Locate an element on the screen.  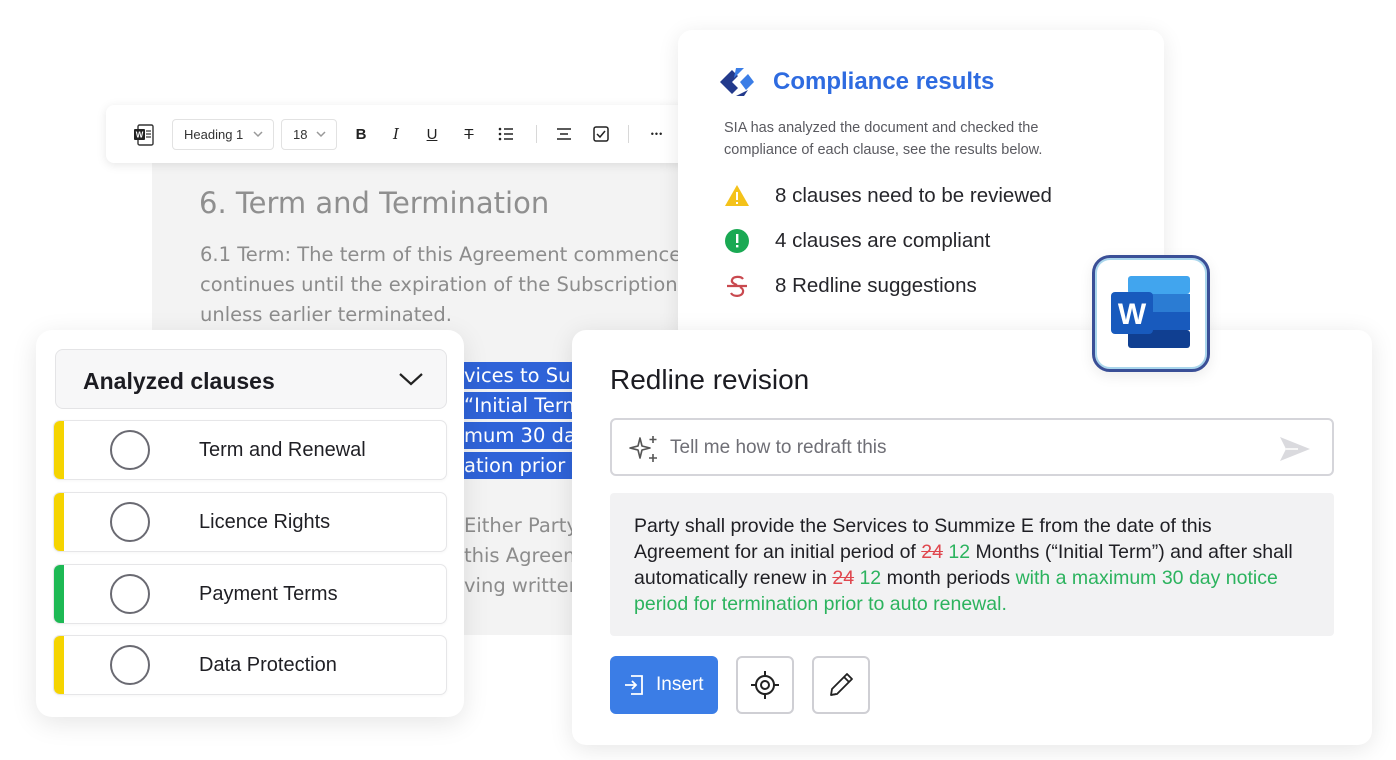
word-logo-icon: W is located at coordinates (1150, 312).